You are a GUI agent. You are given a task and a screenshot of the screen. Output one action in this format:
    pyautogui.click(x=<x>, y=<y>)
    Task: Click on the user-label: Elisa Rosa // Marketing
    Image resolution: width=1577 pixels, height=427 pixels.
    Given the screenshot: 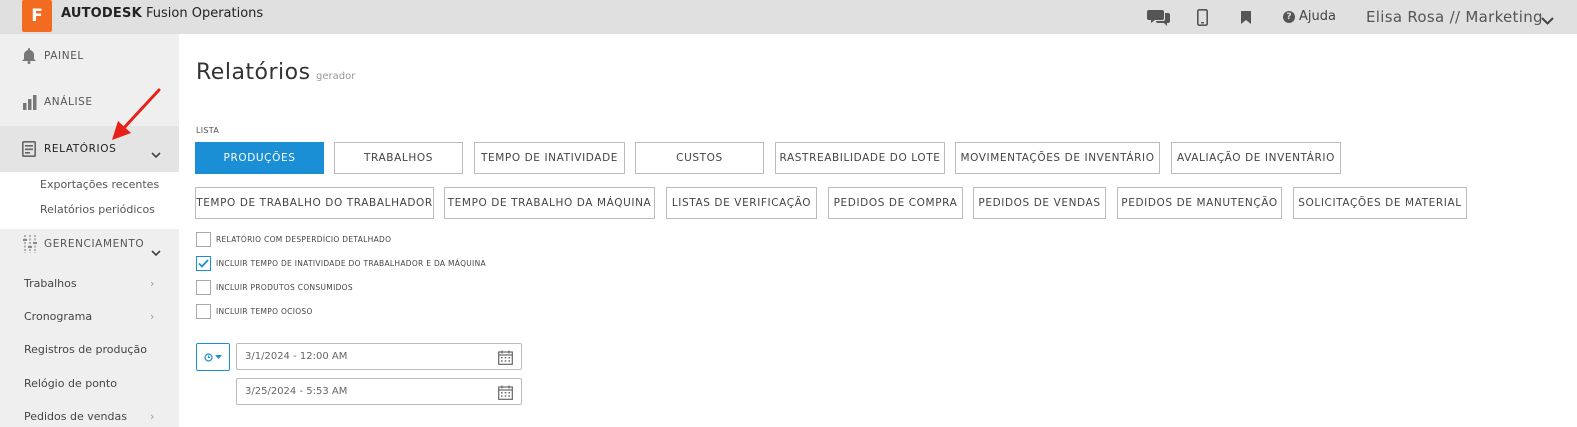 What is the action you would take?
    pyautogui.click(x=1454, y=17)
    